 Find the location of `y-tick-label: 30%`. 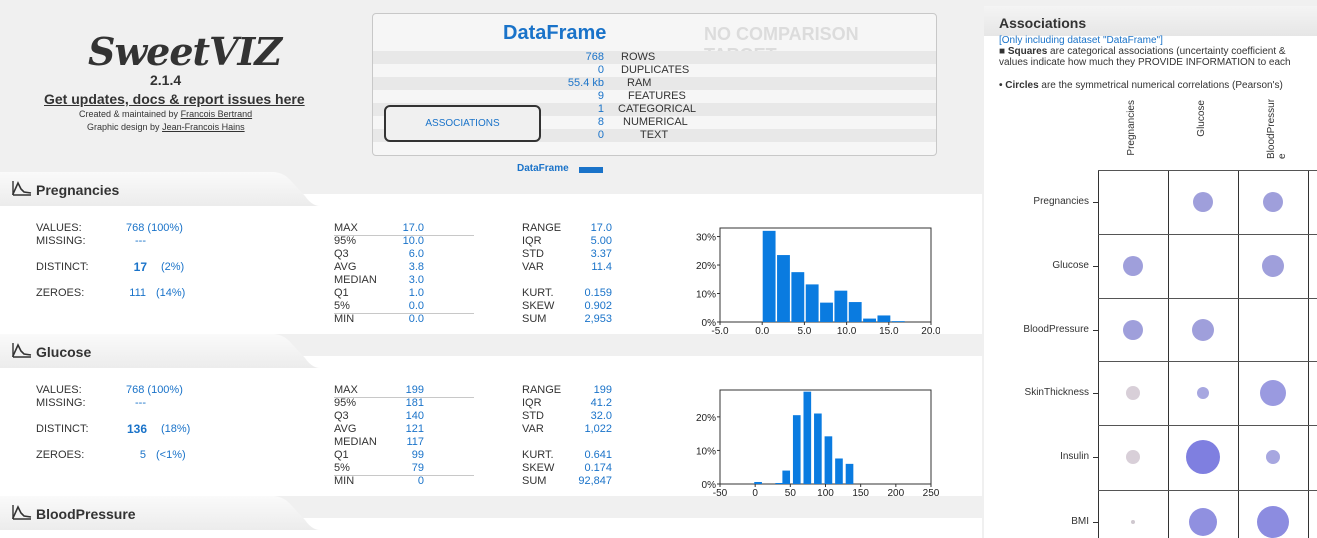

y-tick-label: 30% is located at coordinates (706, 238).